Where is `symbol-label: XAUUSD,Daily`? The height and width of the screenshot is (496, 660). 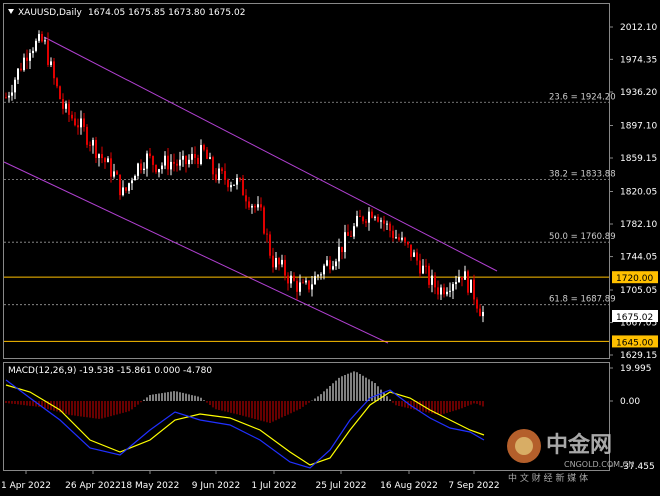
symbol-label: XAUUSD,Daily is located at coordinates (50, 13).